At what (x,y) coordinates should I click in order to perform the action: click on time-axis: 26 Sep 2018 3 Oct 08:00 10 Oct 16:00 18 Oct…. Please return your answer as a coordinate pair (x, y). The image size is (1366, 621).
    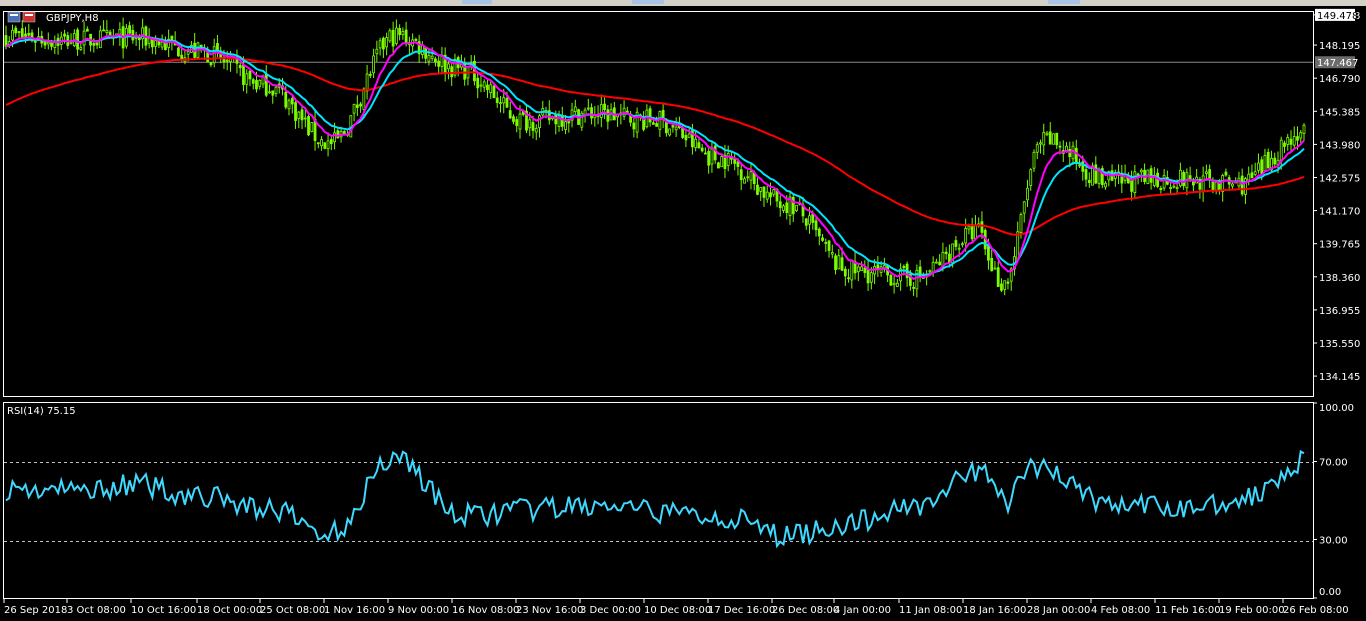
    Looking at the image, I should click on (676, 607).